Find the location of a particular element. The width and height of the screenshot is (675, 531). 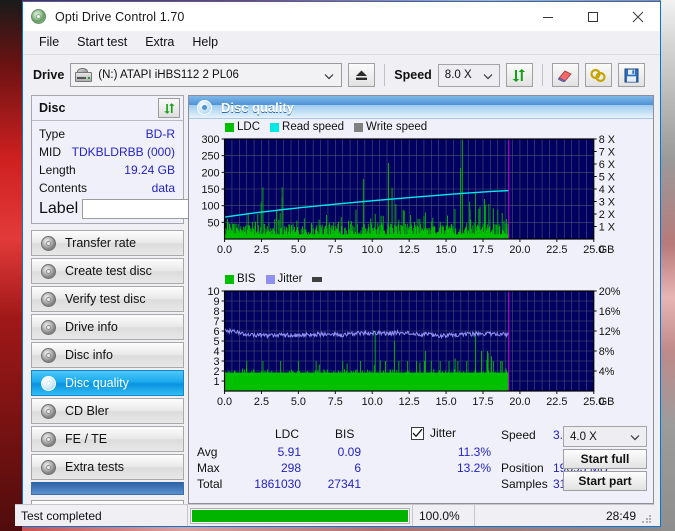

stats-position-key: Position is located at coordinates (522, 468).